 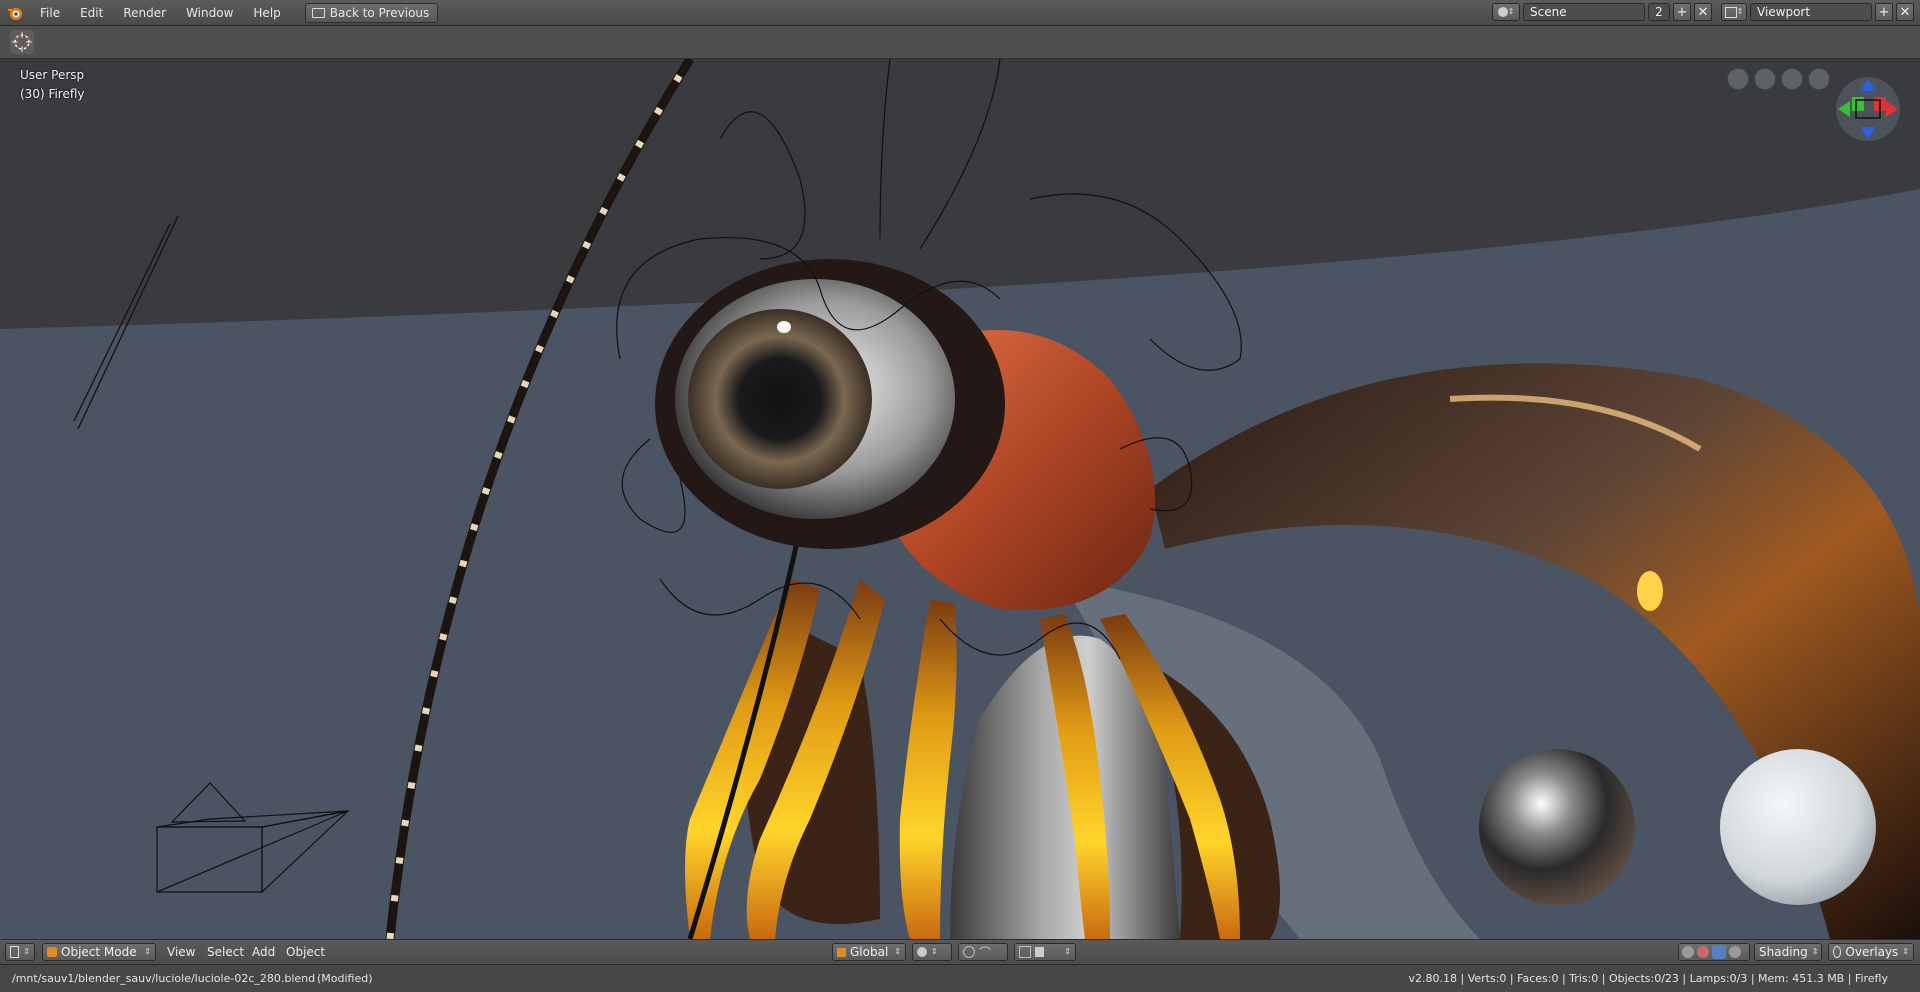 What do you see at coordinates (91, 13) in the screenshot?
I see `menu-edit: Edit` at bounding box center [91, 13].